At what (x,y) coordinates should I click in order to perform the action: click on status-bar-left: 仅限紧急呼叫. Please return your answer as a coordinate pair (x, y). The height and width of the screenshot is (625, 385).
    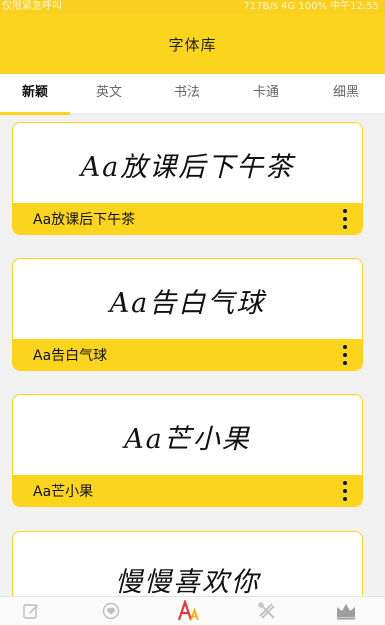
    Looking at the image, I should click on (32, 6).